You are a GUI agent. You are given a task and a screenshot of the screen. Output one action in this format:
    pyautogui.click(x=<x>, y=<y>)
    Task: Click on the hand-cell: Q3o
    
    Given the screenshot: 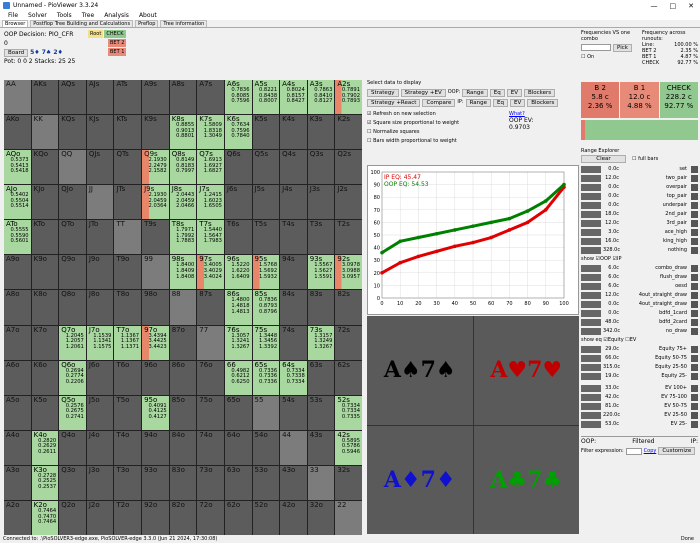 What is the action you would take?
    pyautogui.click(x=72, y=482)
    